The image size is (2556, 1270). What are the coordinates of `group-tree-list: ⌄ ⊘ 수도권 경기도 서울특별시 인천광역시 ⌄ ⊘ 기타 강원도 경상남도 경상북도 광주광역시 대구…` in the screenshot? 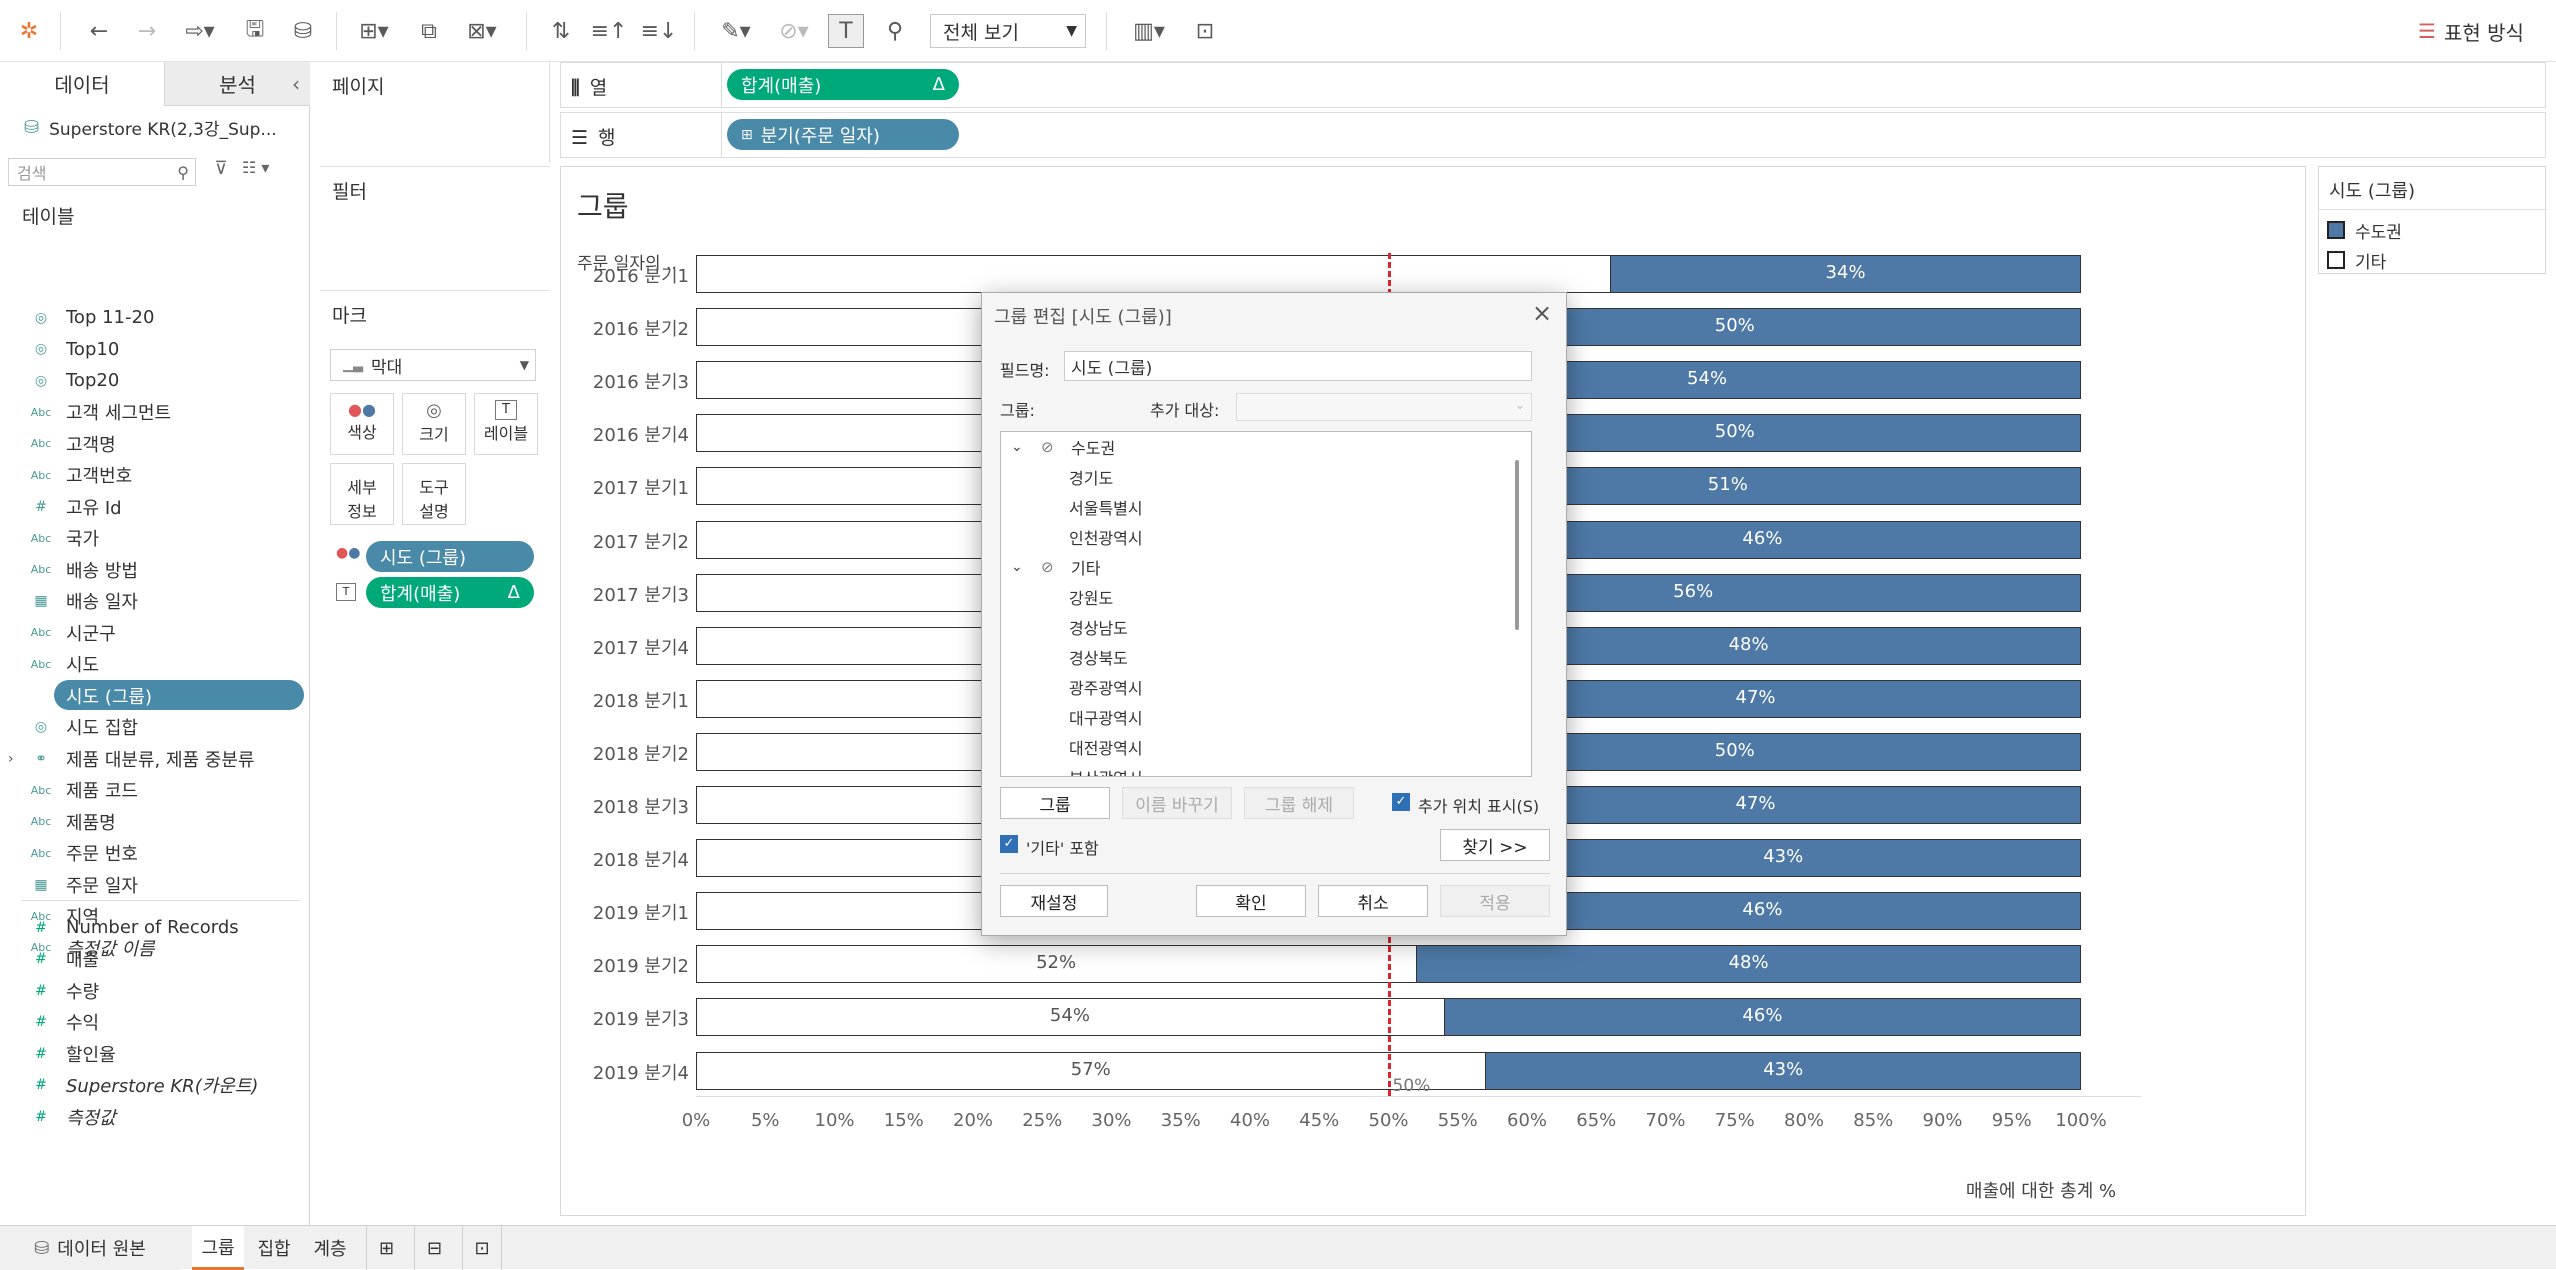 It's located at (1266, 604).